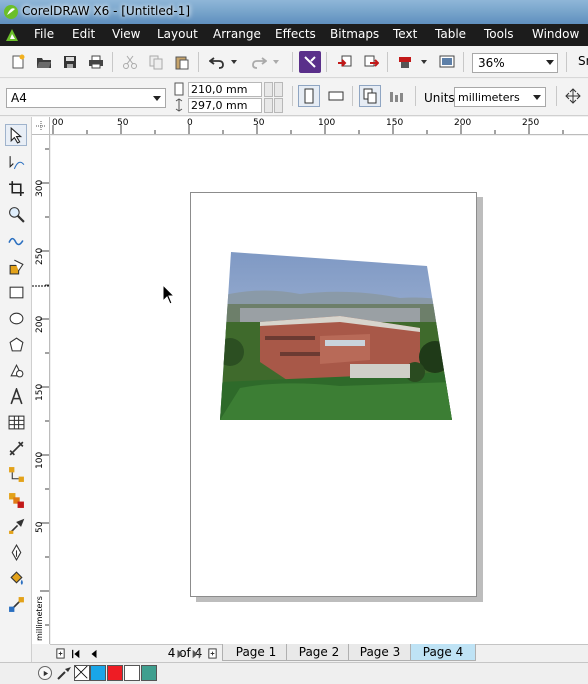 This screenshot has width=588, height=684. What do you see at coordinates (70, 62) in the screenshot?
I see `save-button` at bounding box center [70, 62].